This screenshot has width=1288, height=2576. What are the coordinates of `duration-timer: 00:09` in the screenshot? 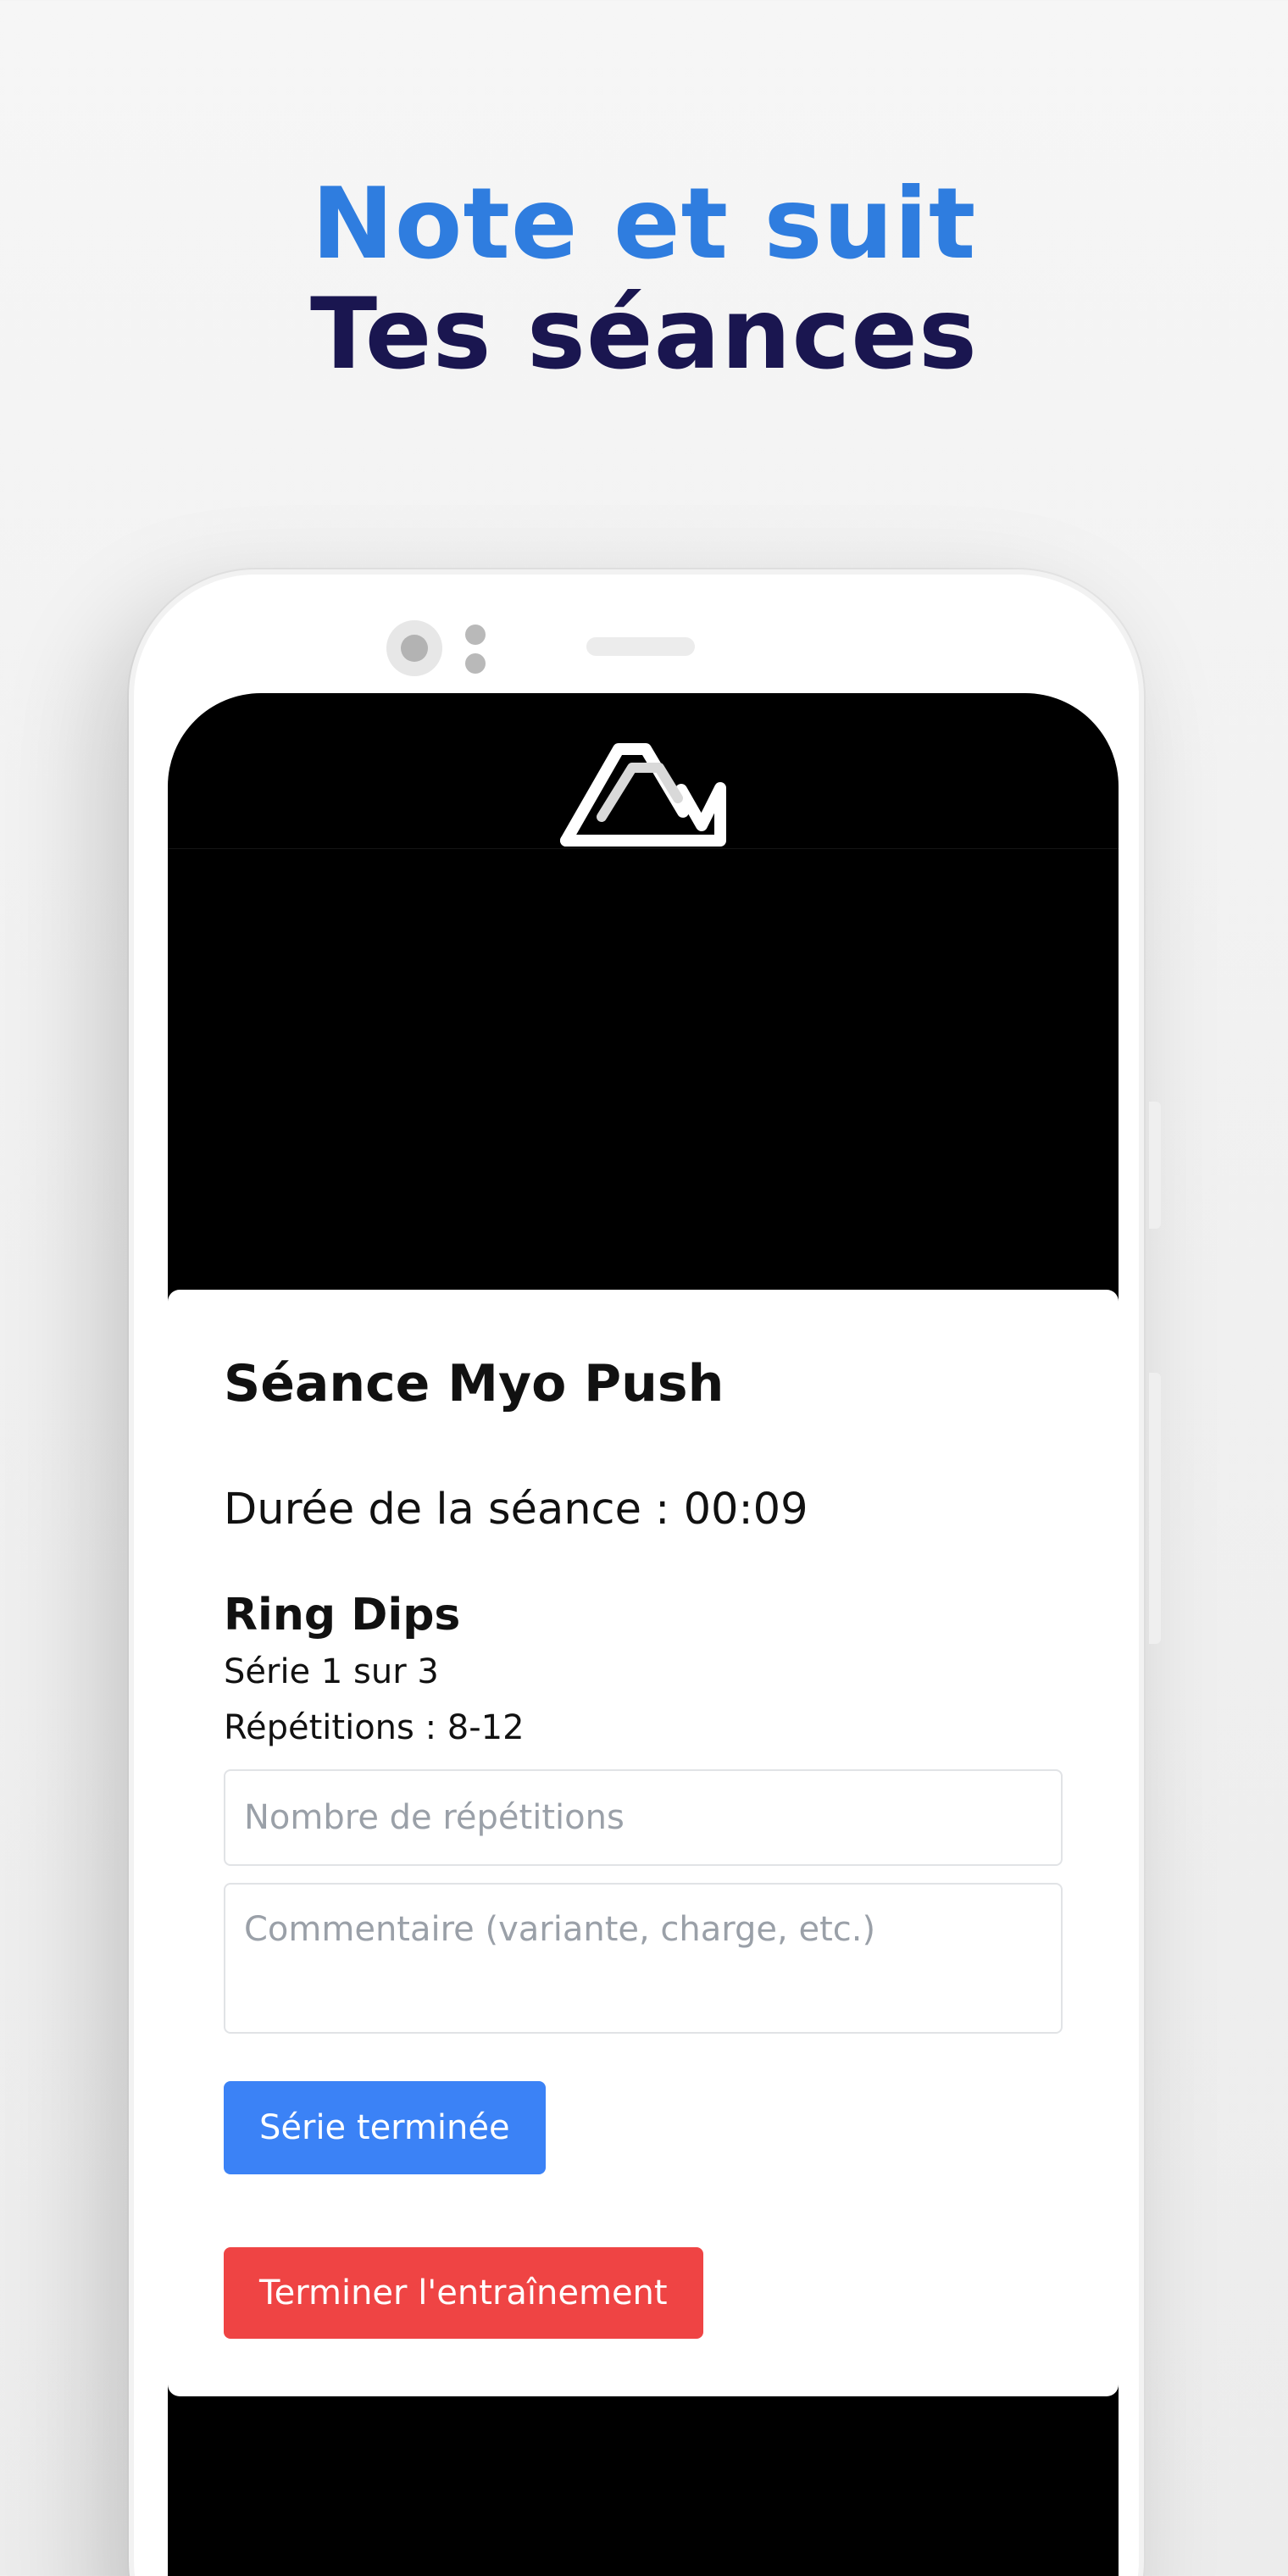 It's located at (745, 1510).